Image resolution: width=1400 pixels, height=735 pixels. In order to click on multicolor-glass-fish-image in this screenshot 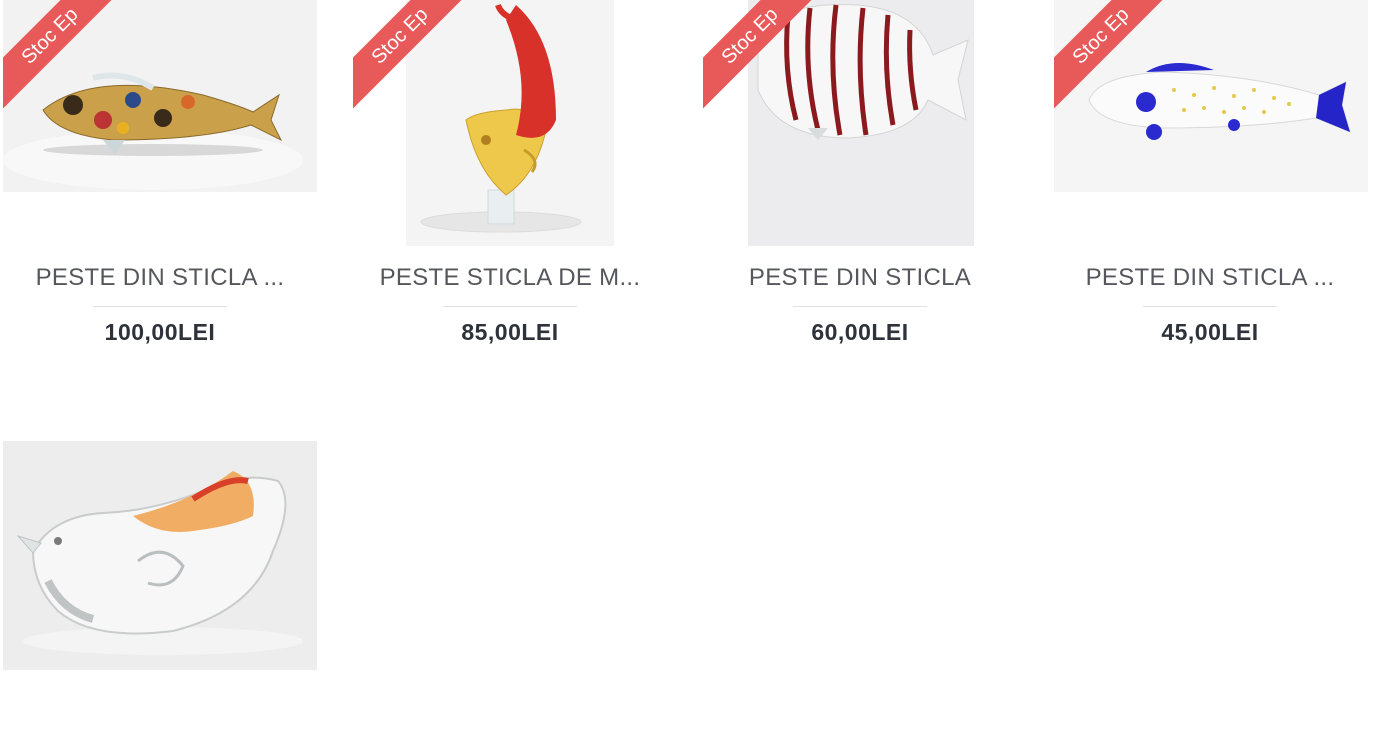, I will do `click(160, 96)`.